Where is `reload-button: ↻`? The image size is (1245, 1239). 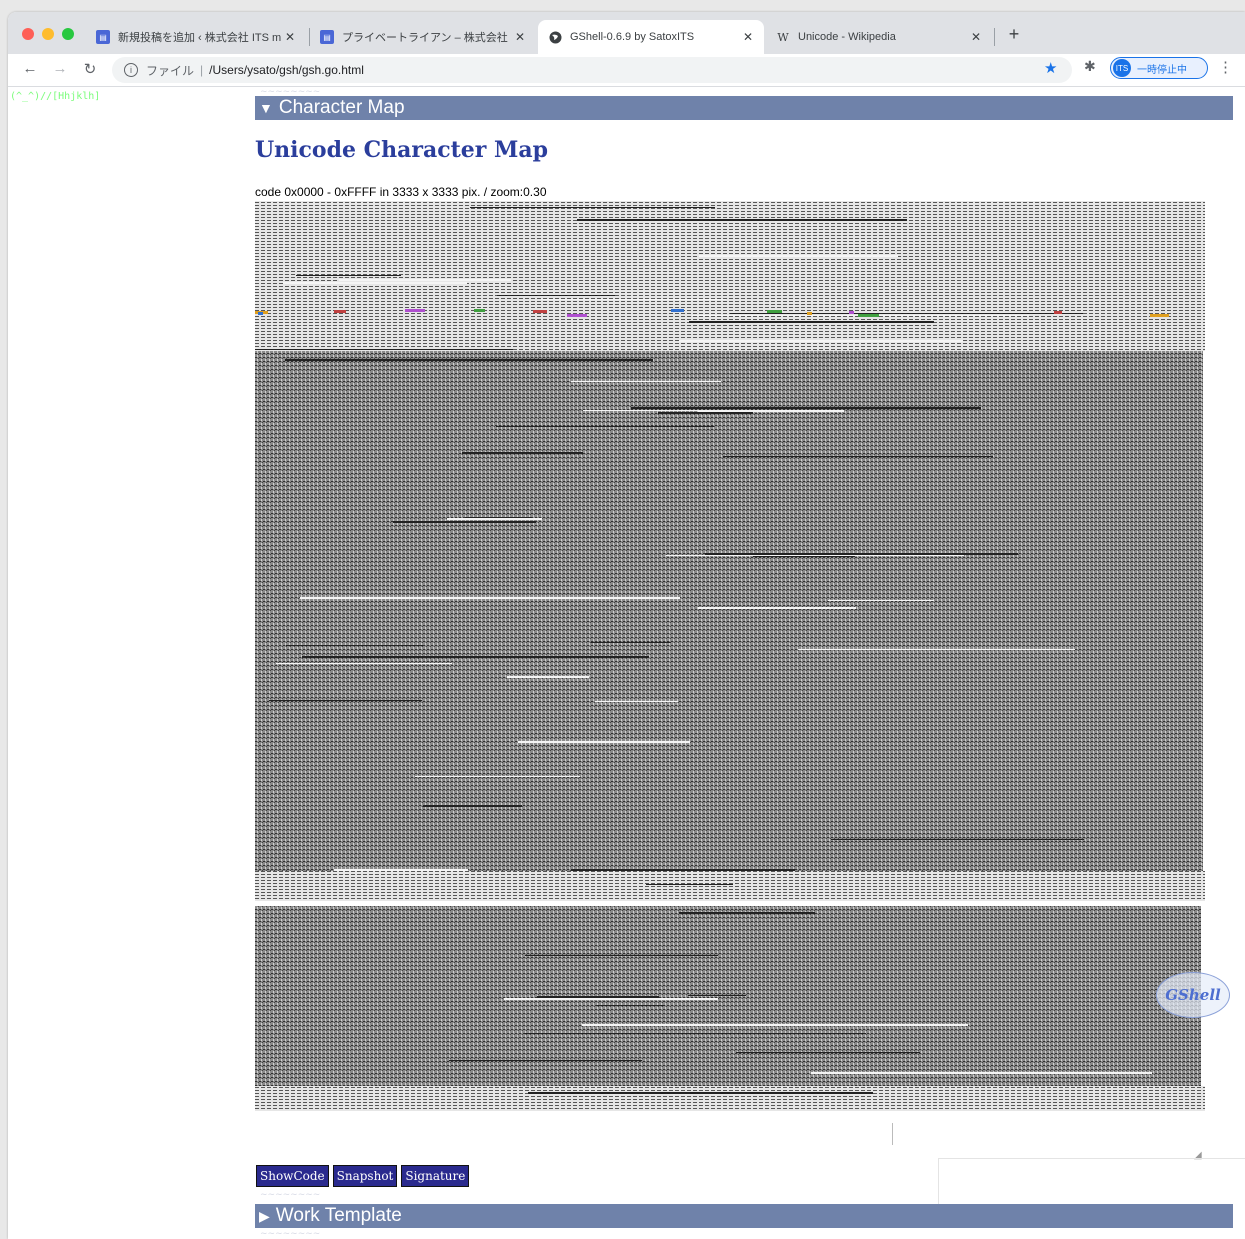
reload-button: ↻ is located at coordinates (90, 69).